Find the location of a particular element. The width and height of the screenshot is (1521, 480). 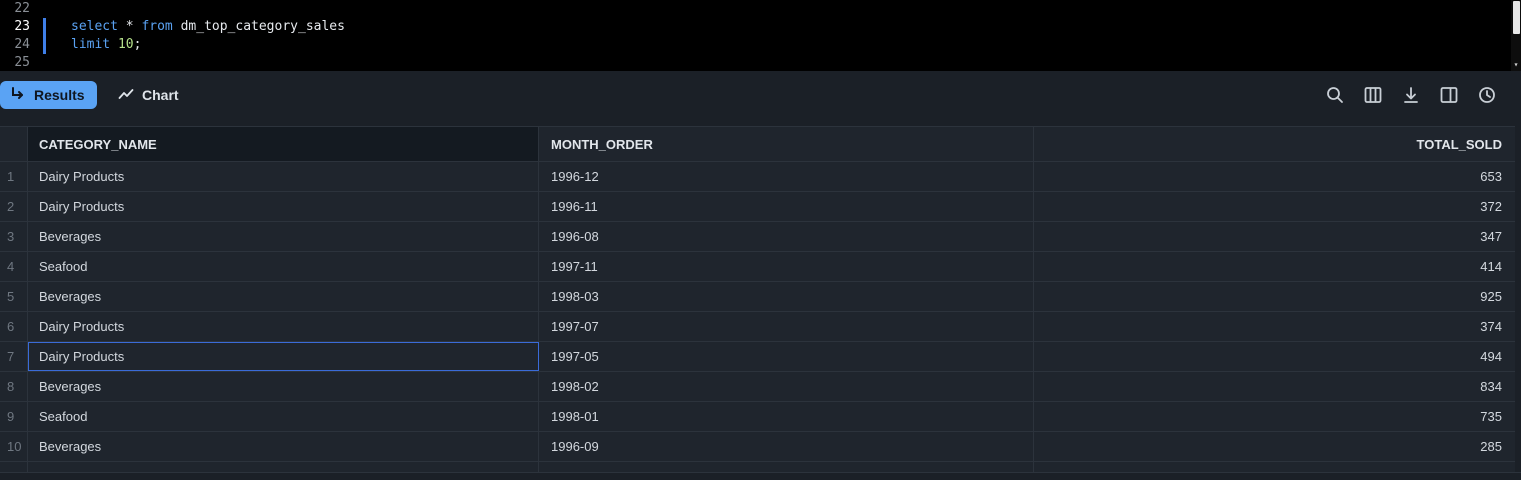

search-icon is located at coordinates (1335, 95).